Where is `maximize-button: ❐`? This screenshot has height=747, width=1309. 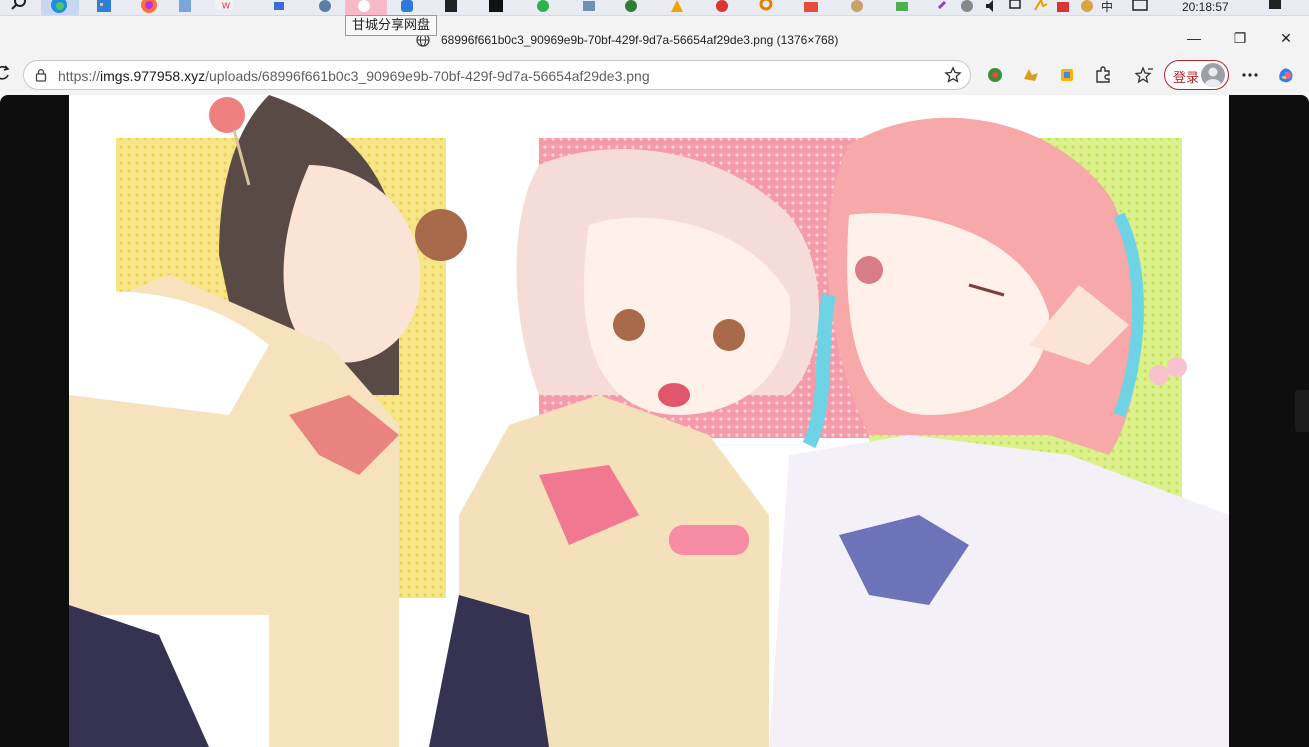 maximize-button: ❐ is located at coordinates (1240, 38).